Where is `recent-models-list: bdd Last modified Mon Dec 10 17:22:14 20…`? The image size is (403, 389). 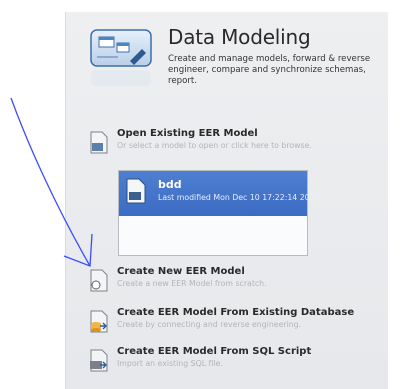
recent-models-list: bdd Last modified Mon Dec 10 17:22:14 20… is located at coordinates (219, 213).